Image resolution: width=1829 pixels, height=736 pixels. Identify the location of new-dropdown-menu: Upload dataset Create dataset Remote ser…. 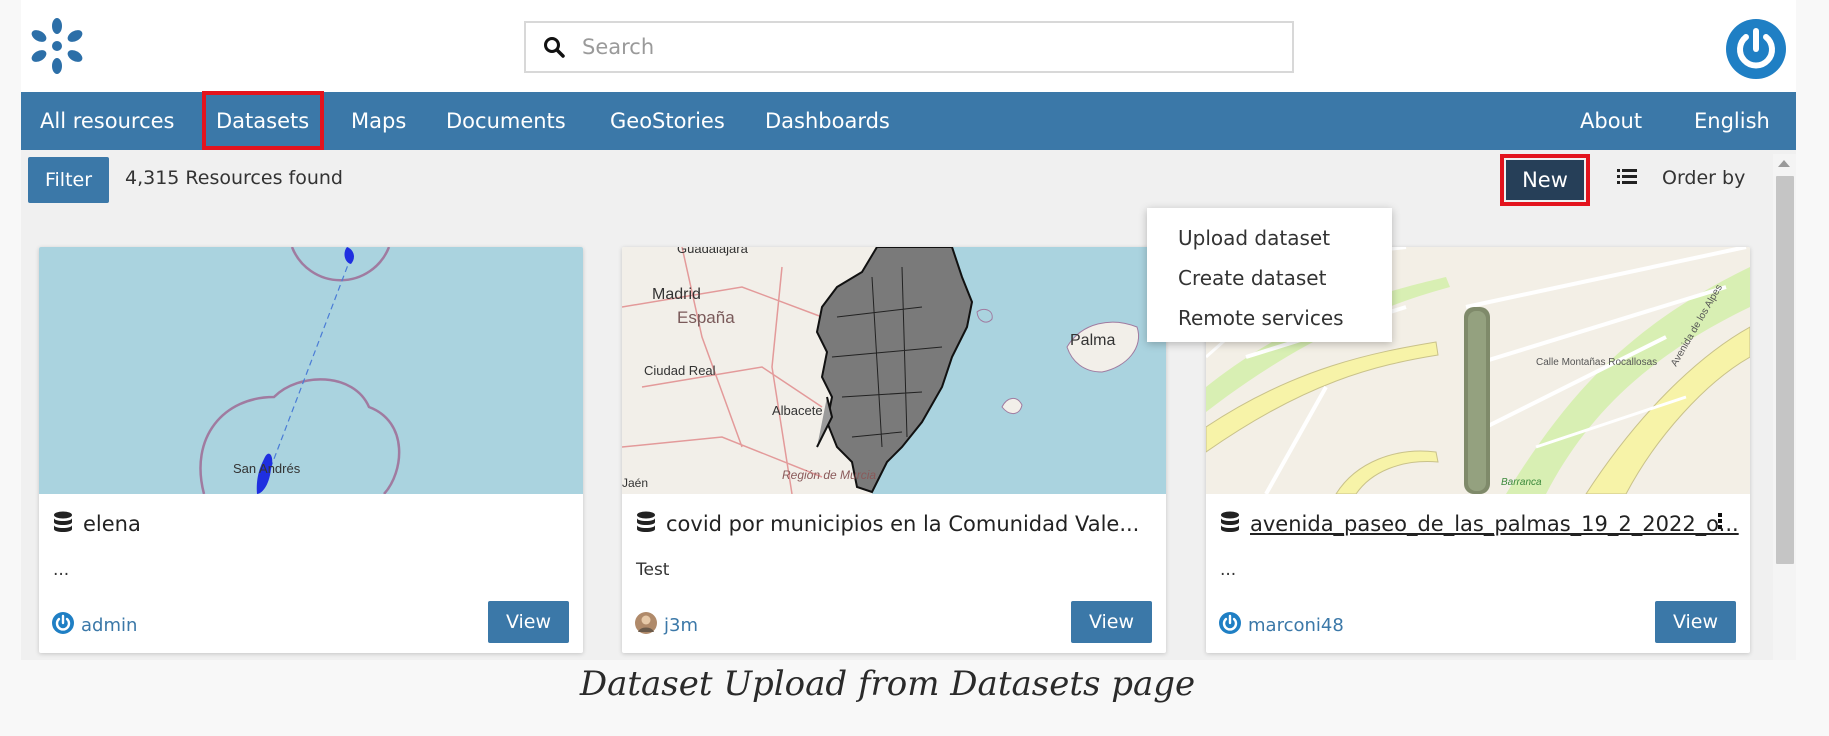
(1269, 275).